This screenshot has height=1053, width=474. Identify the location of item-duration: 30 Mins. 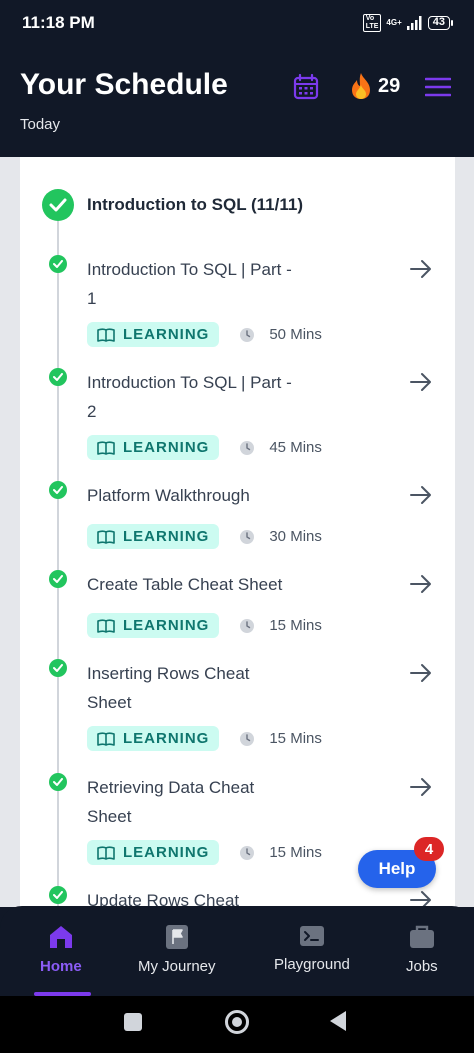
(295, 536).